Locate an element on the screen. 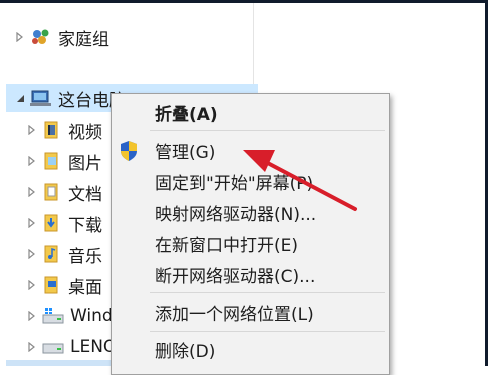  pictures-folder-icon is located at coordinates (52, 161).